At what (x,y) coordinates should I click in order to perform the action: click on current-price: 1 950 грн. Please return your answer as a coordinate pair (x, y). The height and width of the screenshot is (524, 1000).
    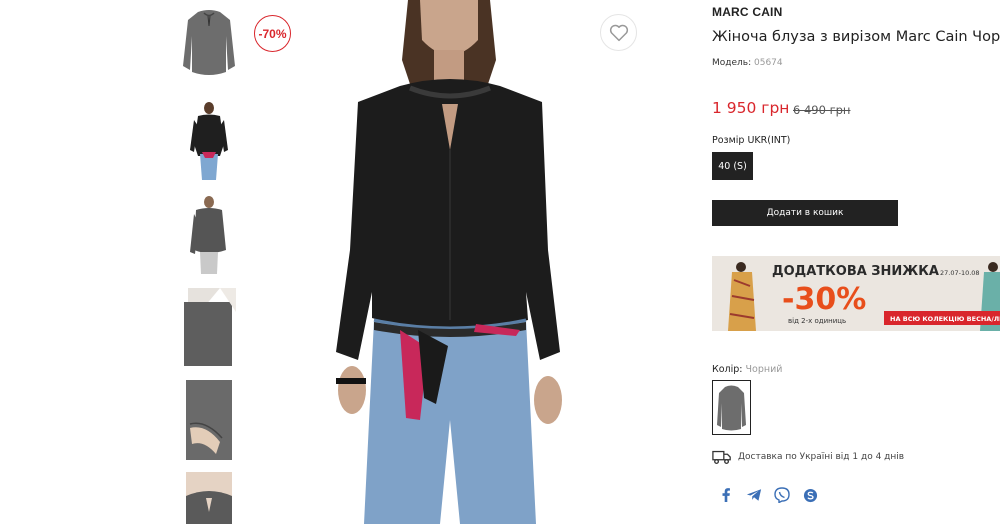
    Looking at the image, I should click on (751, 108).